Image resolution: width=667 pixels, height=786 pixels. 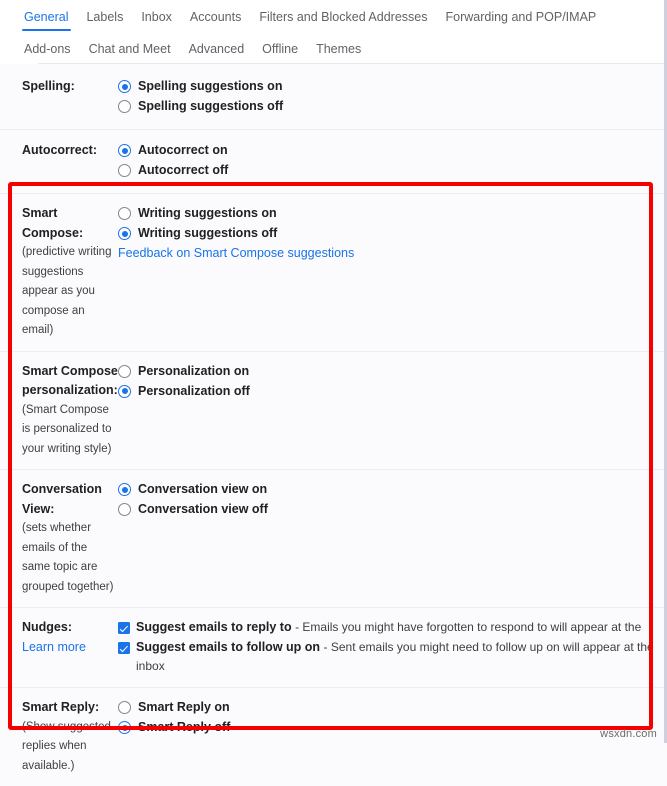 What do you see at coordinates (124, 628) in the screenshot?
I see `nudges-reply-checkbox` at bounding box center [124, 628].